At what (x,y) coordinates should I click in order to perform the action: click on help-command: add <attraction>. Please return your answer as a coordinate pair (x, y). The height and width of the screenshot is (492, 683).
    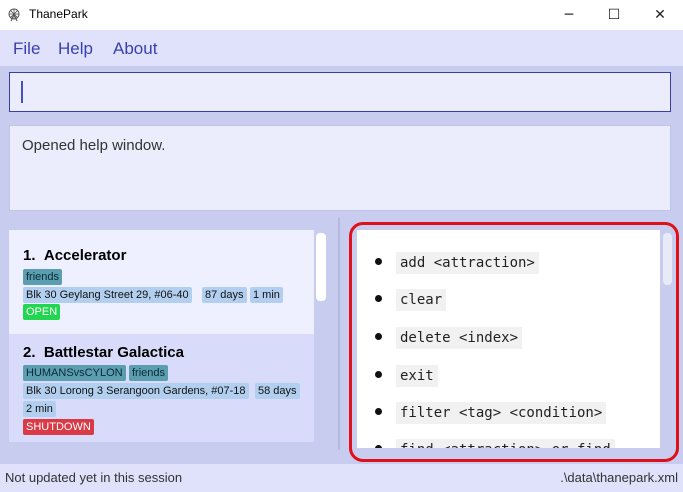
    Looking at the image, I should click on (467, 263).